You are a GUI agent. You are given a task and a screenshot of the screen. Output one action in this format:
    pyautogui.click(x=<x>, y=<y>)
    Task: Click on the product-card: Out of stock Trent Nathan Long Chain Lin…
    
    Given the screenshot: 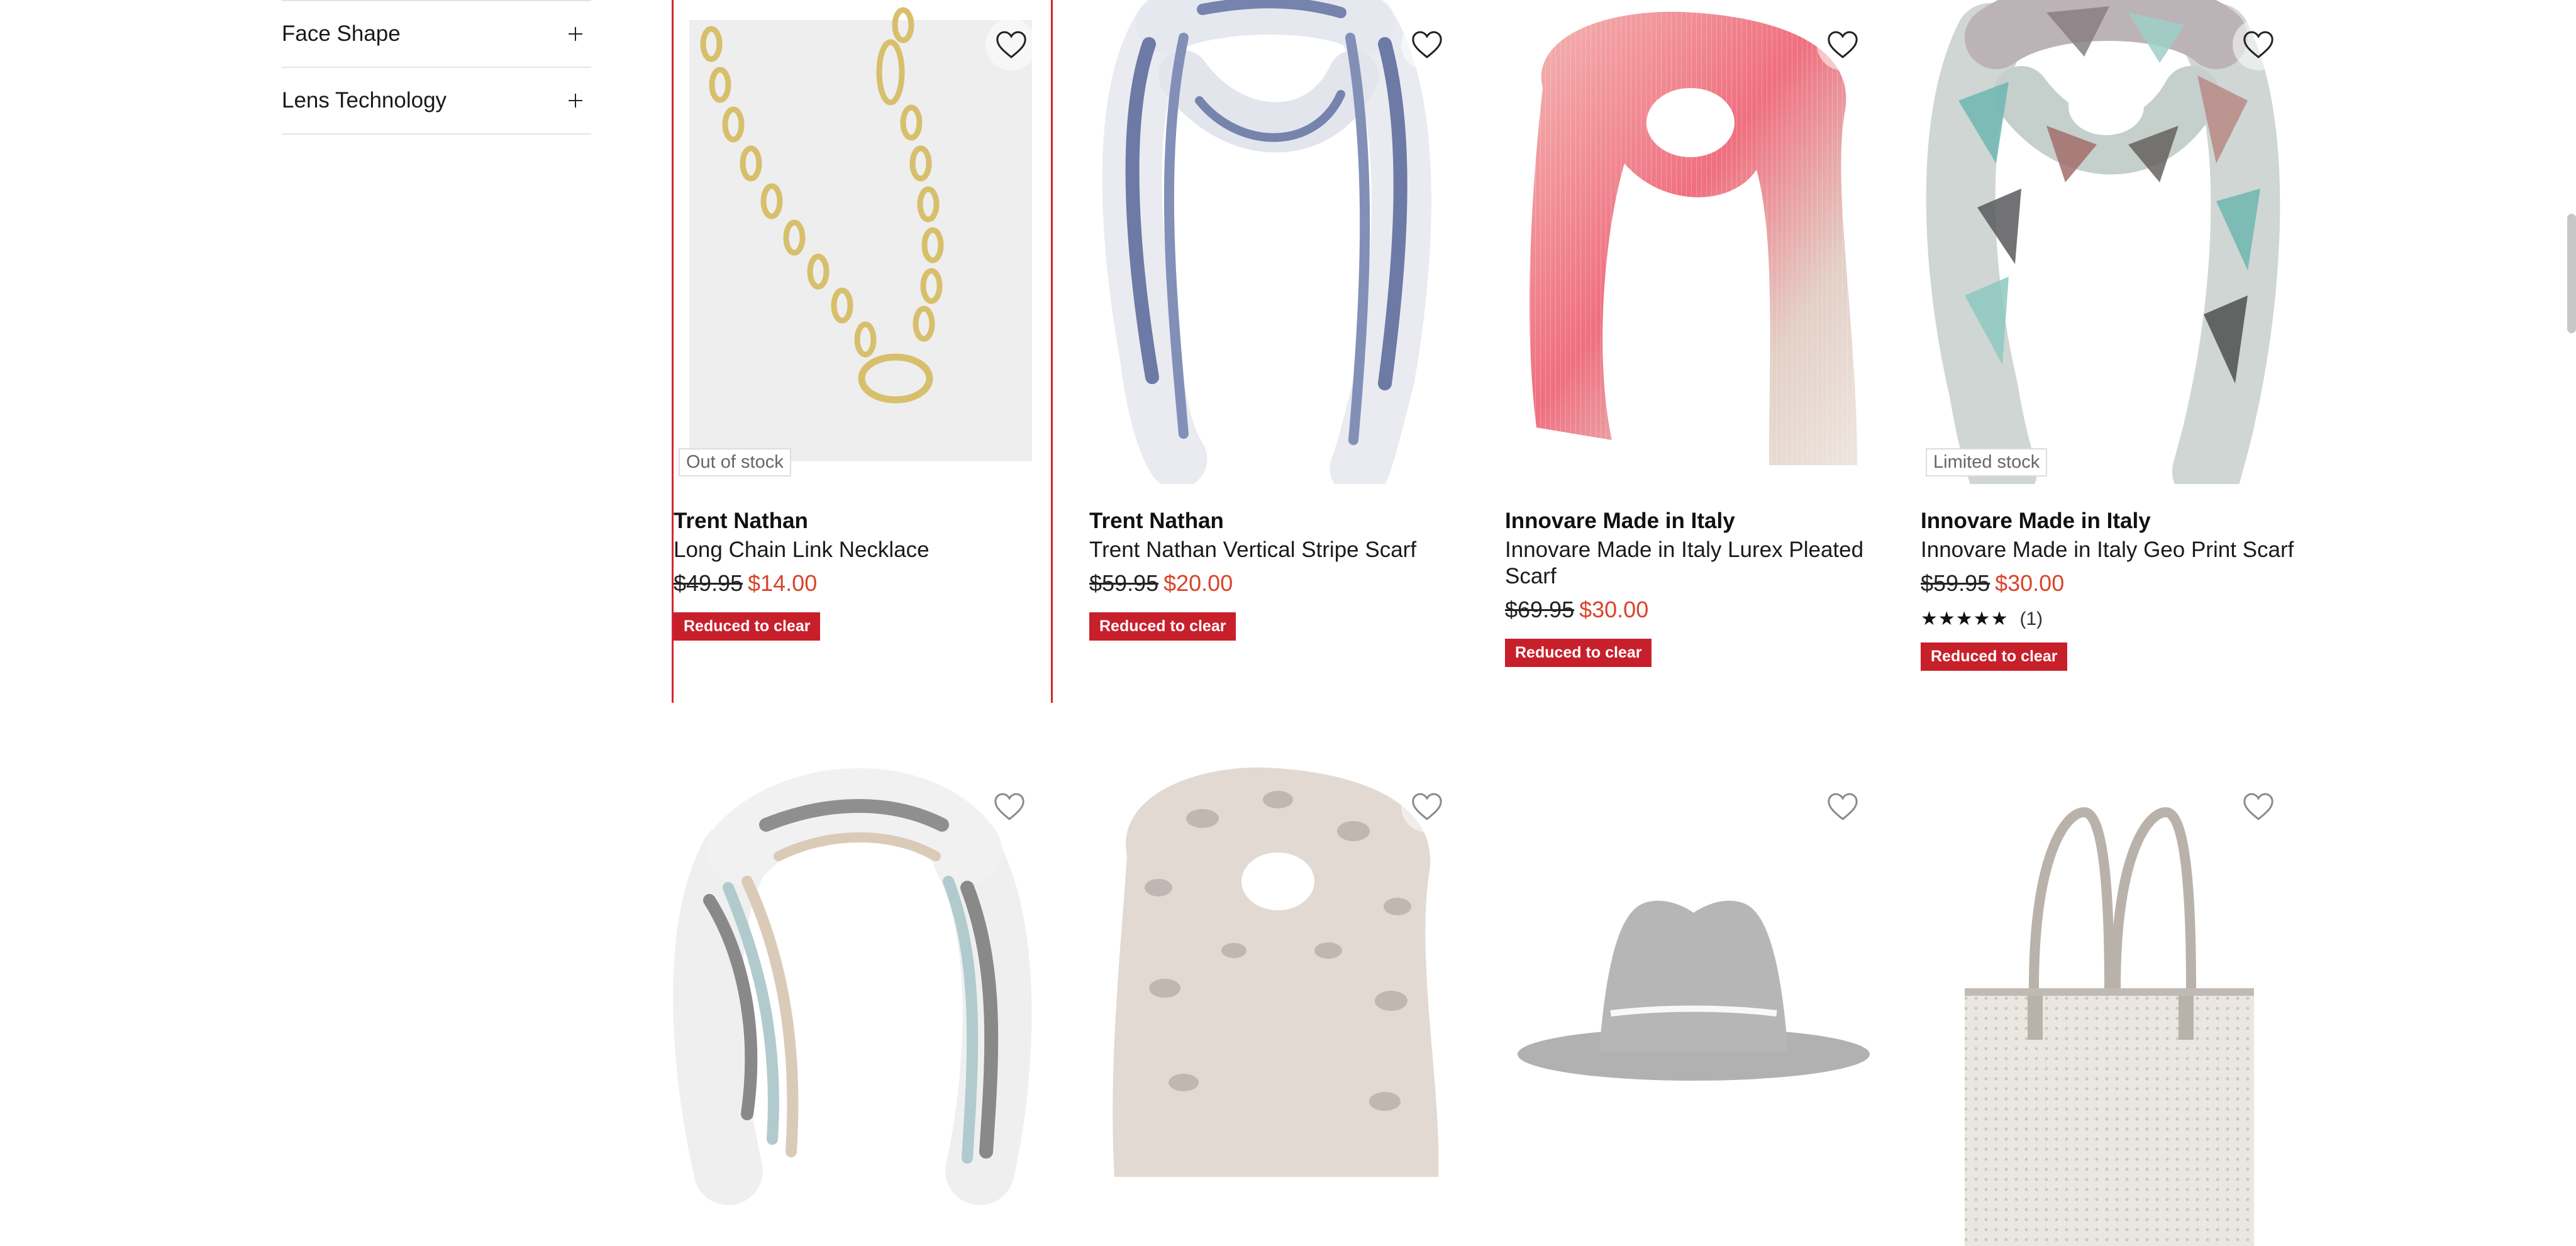 What is the action you would take?
    pyautogui.click(x=862, y=351)
    